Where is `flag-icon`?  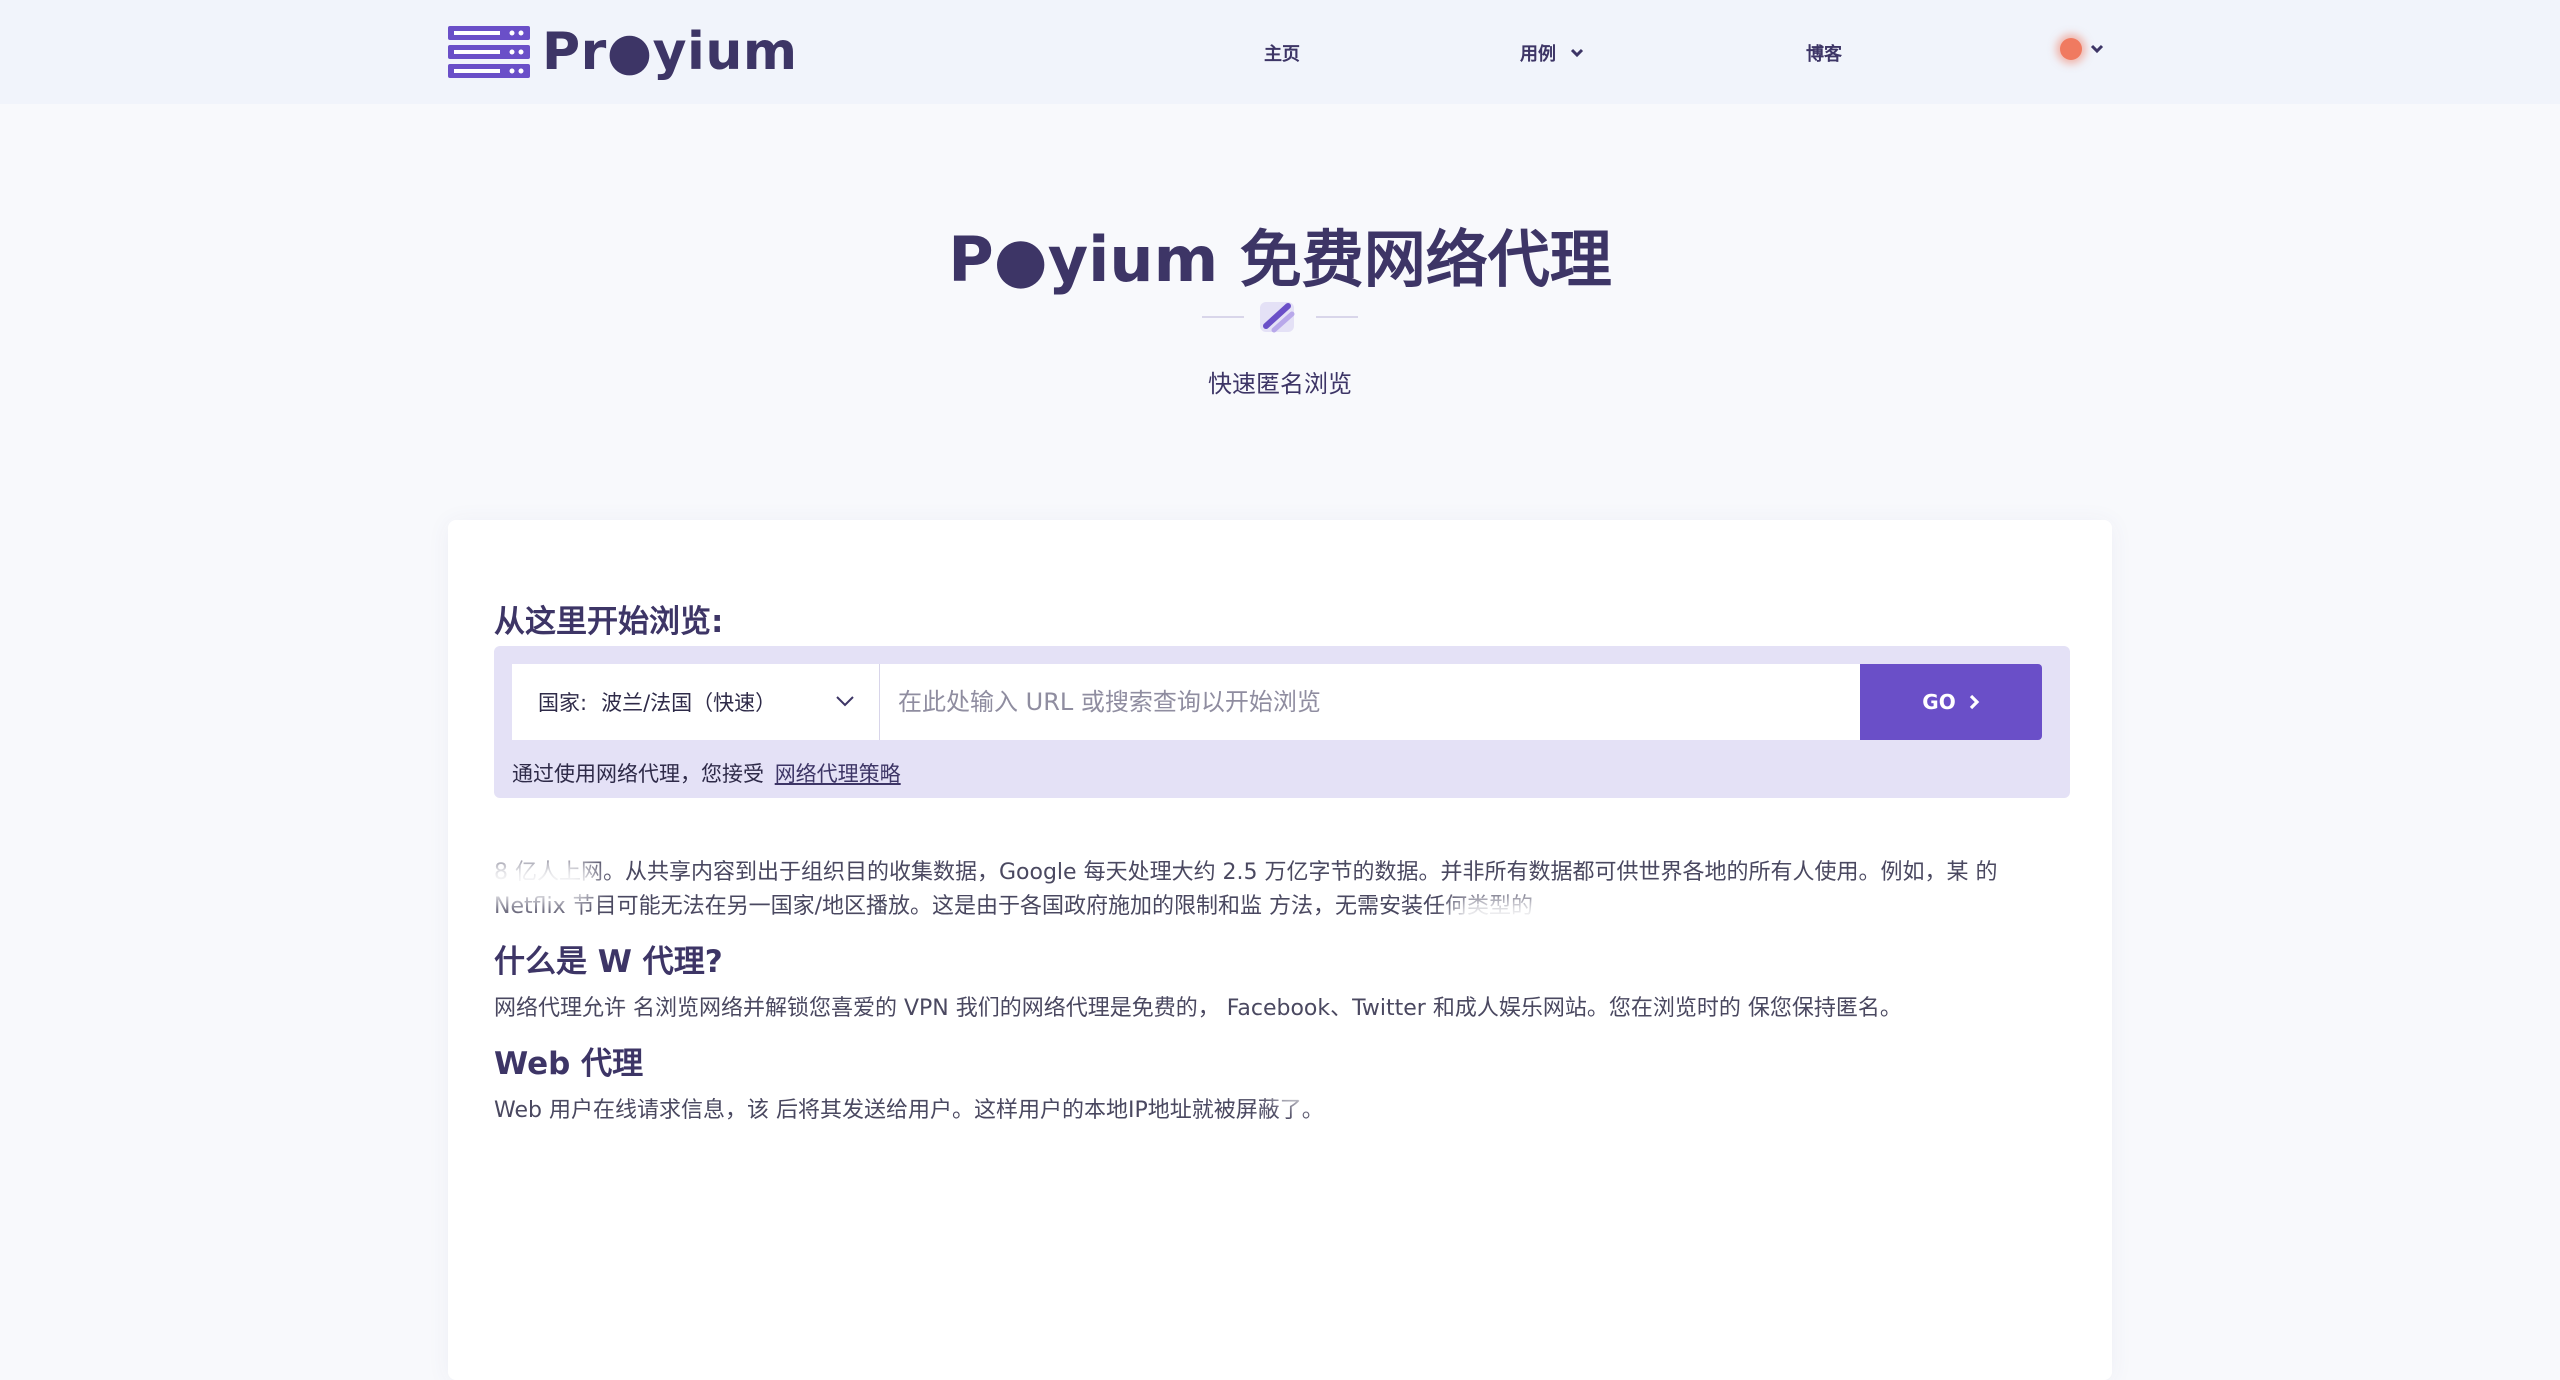 flag-icon is located at coordinates (2071, 49).